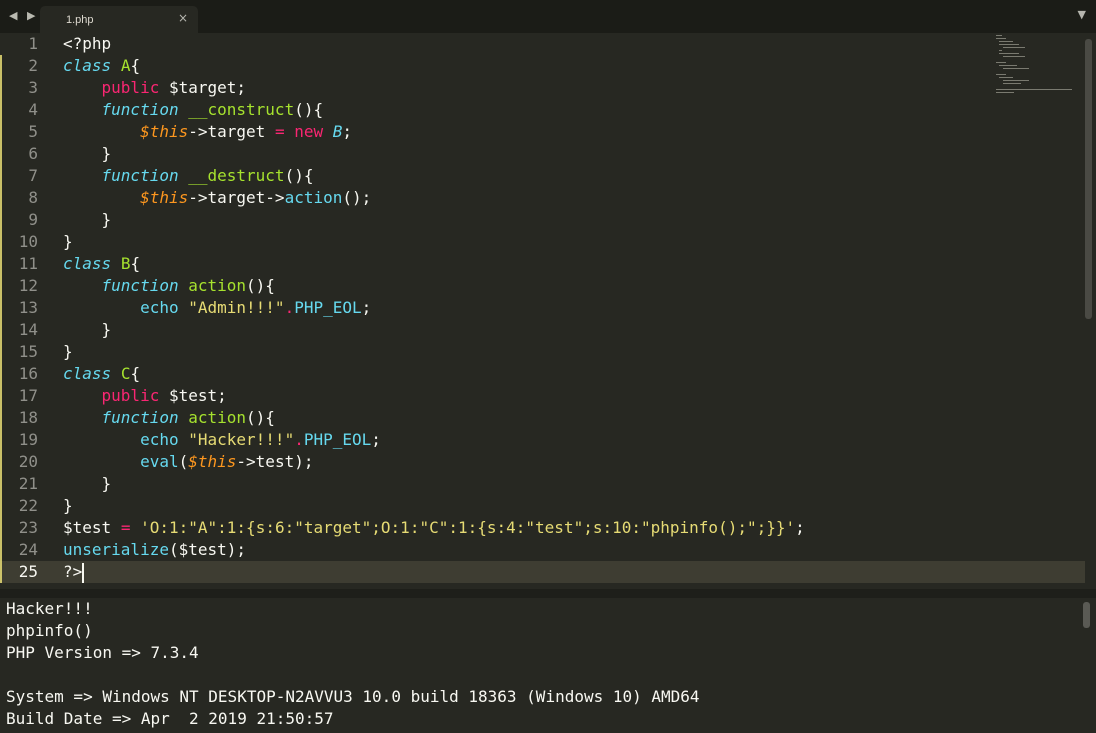 This screenshot has height=733, width=1096. What do you see at coordinates (241, 439) in the screenshot?
I see `string: "Hacker!!!"` at bounding box center [241, 439].